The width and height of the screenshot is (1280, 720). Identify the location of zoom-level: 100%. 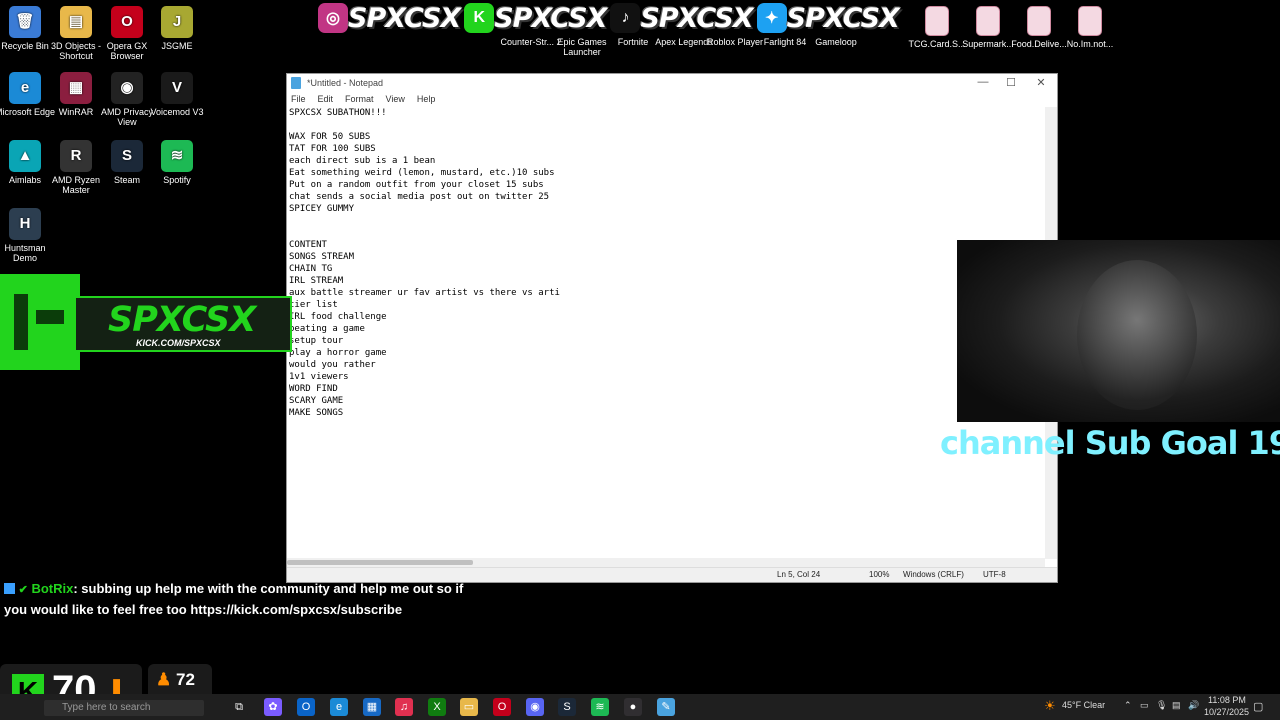
(879, 574).